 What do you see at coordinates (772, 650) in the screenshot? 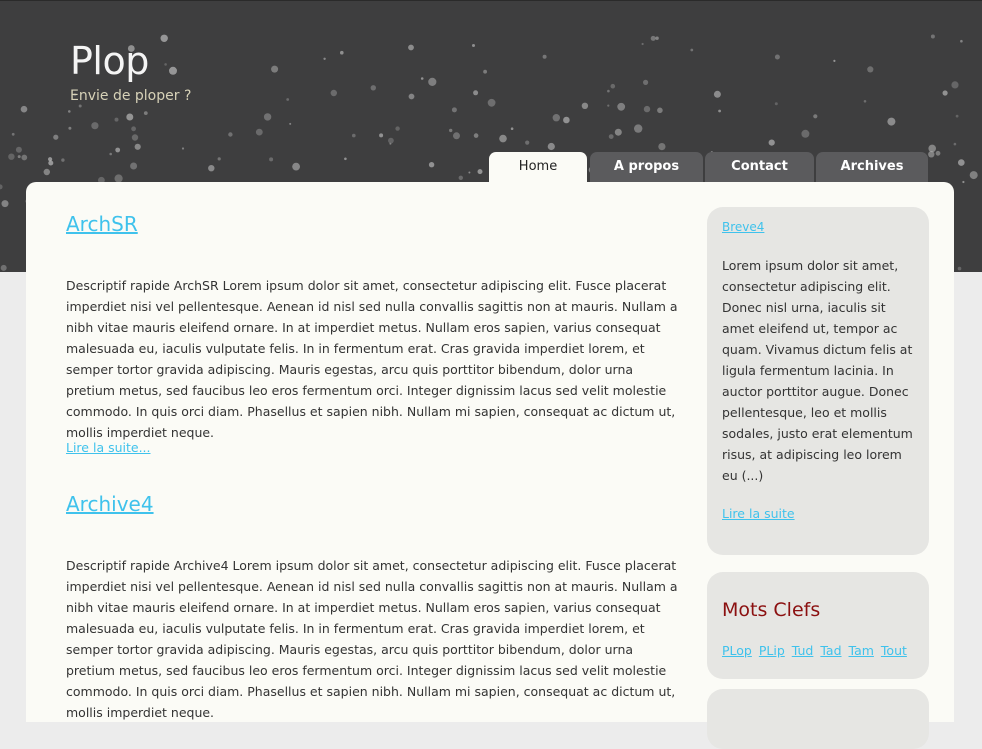
I see `keyword-tag: PLip` at bounding box center [772, 650].